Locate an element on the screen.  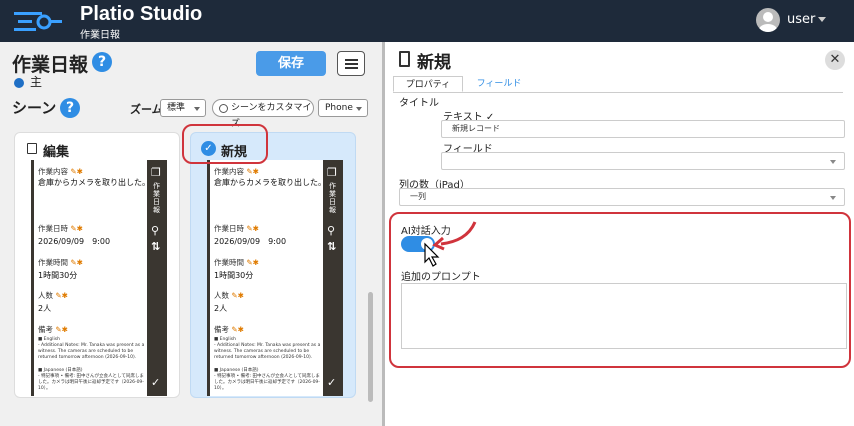
panel-title: 新規 is located at coordinates (434, 63).